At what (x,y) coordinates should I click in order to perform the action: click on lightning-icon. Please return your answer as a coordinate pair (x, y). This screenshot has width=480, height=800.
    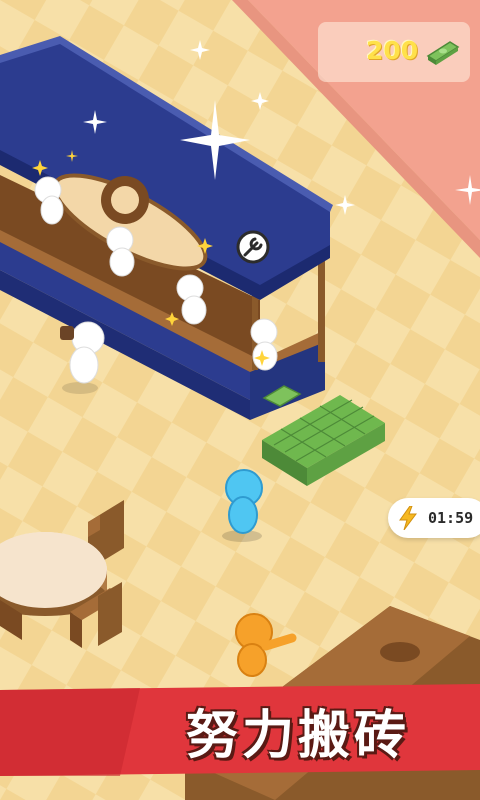
    Looking at the image, I should click on (408, 518).